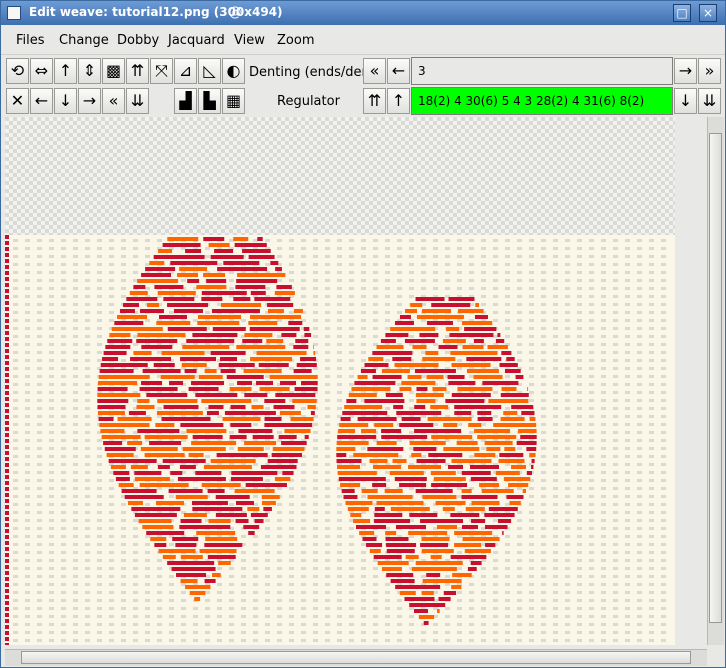 The width and height of the screenshot is (726, 668). Describe the element at coordinates (715, 378) in the screenshot. I see `vertical-scroll-thumb` at that location.